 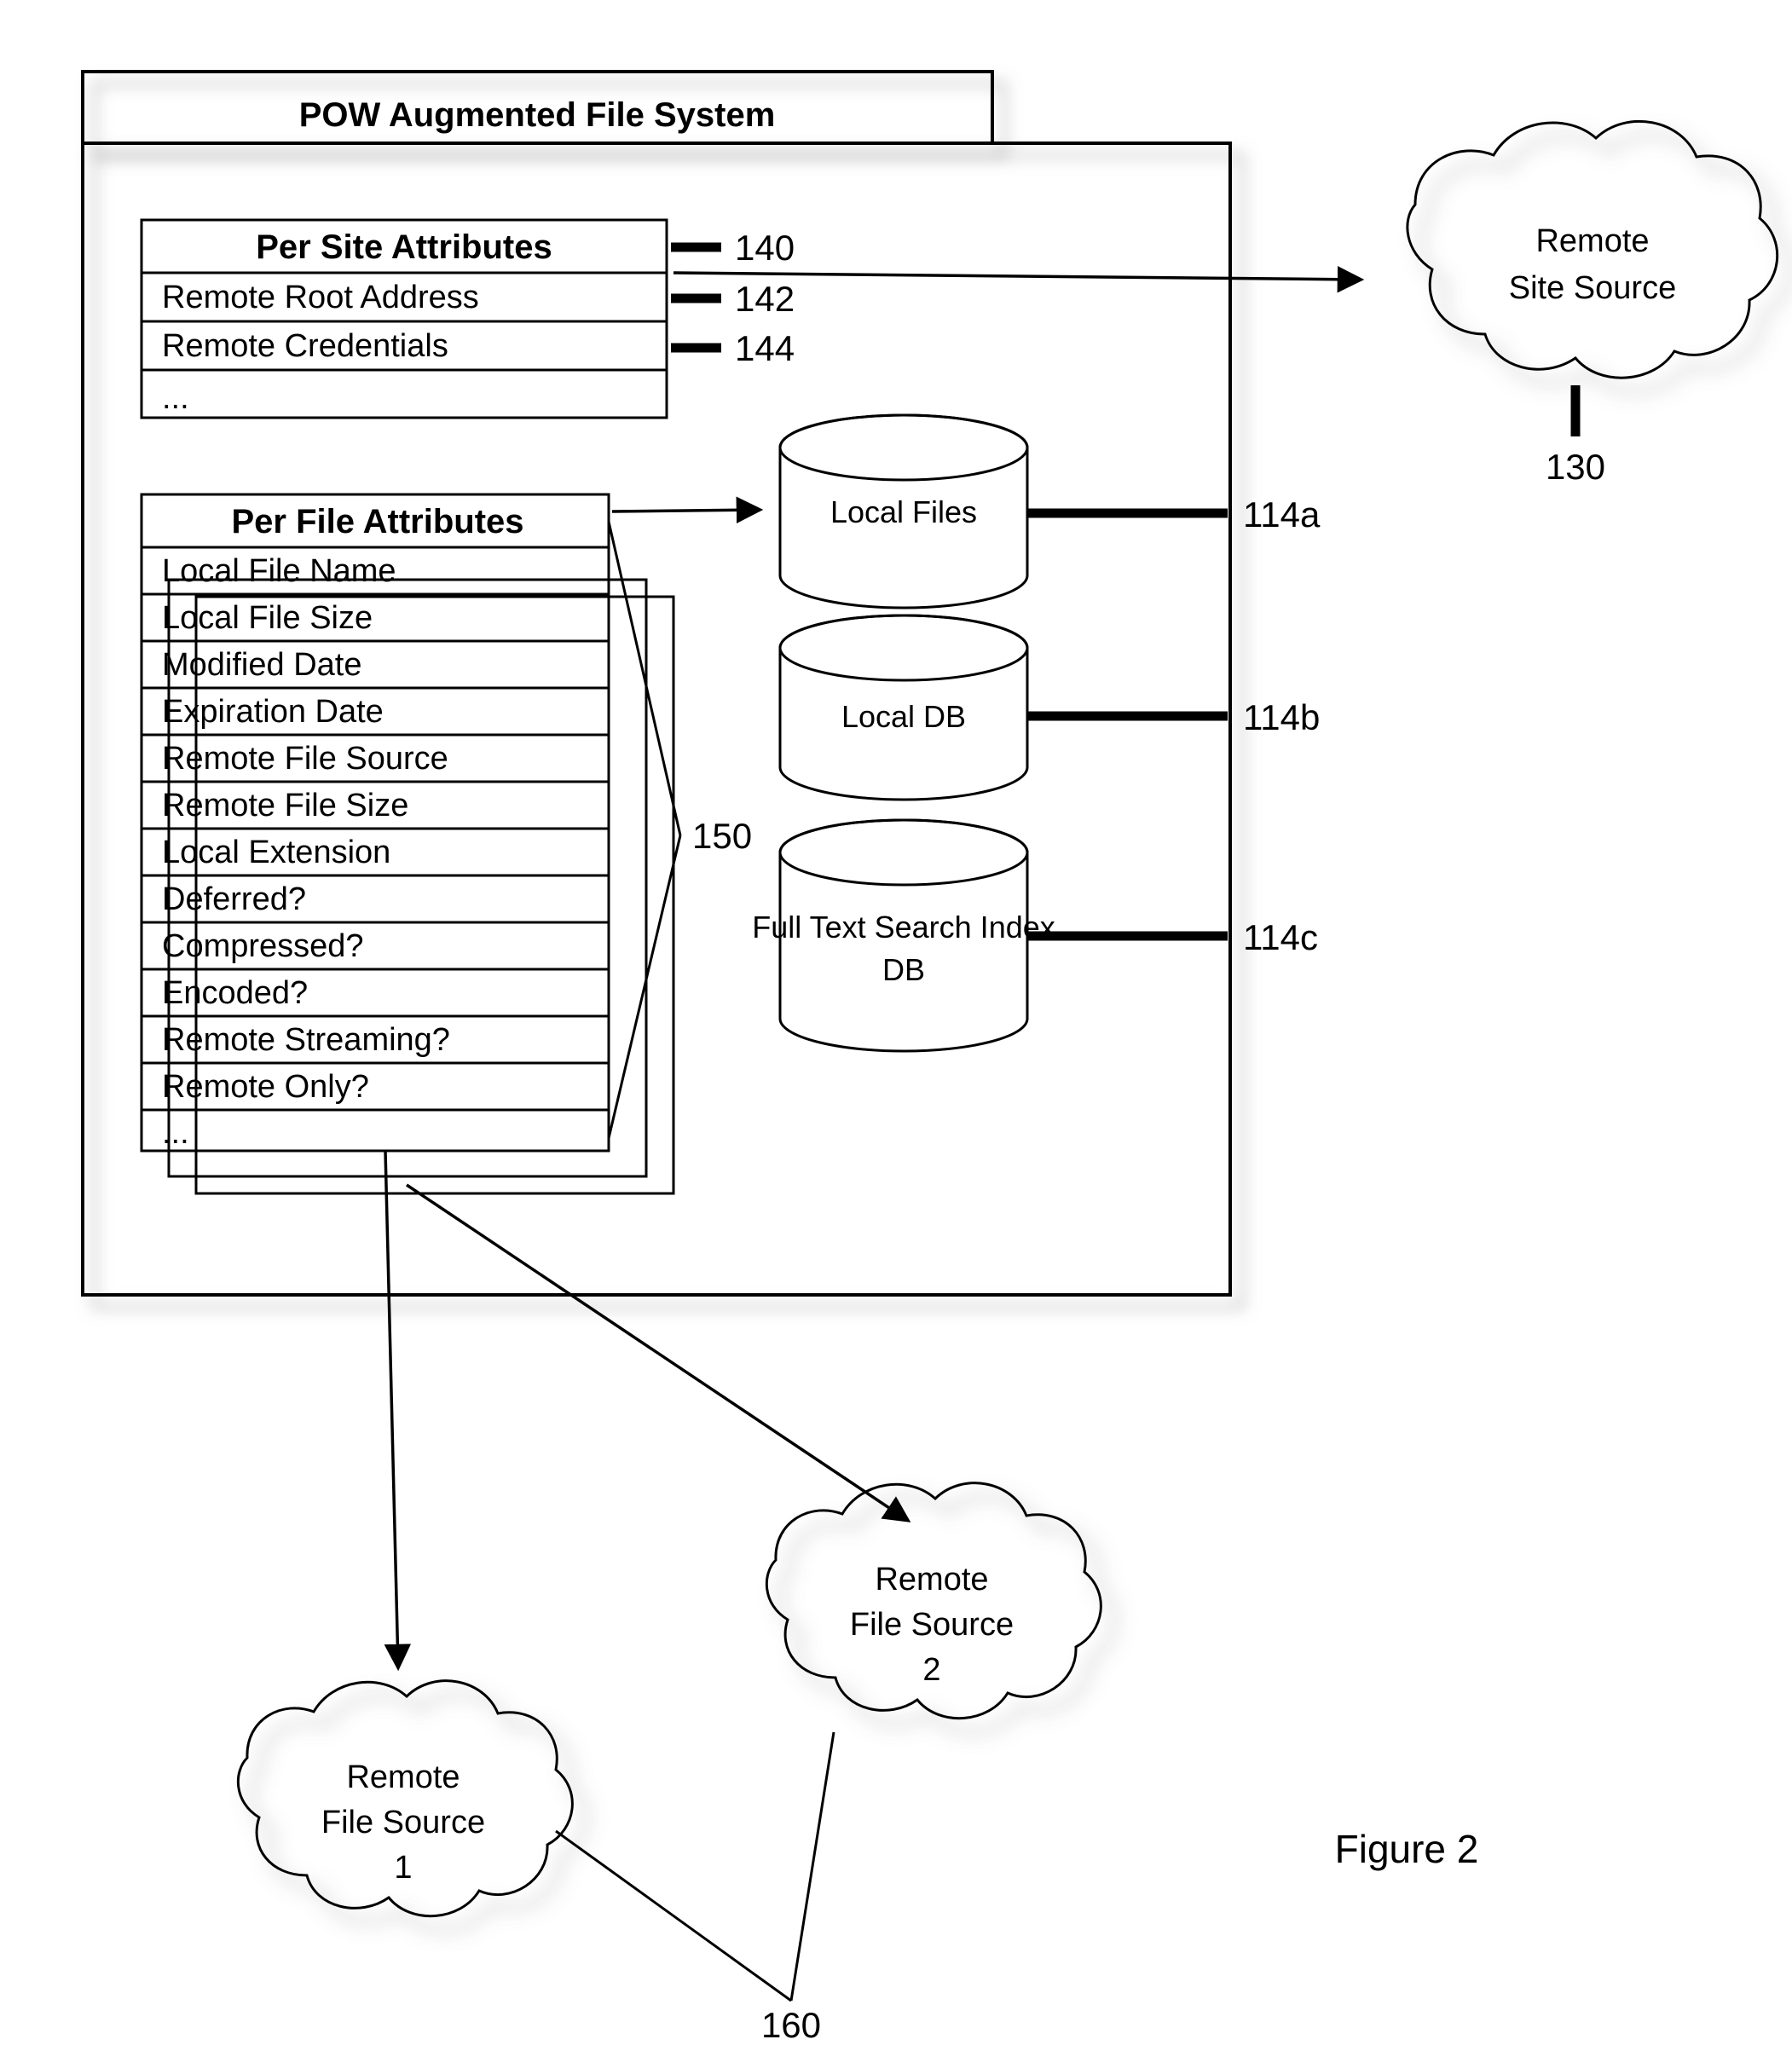 I want to click on ref-label-142: 142, so click(x=765, y=299).